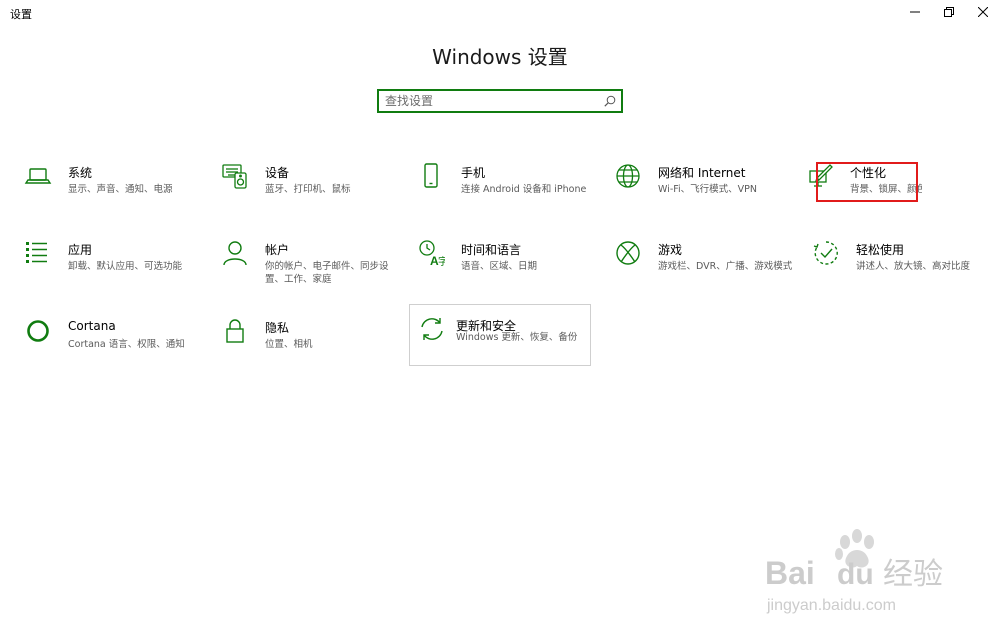 The image size is (1000, 637). What do you see at coordinates (80, 250) in the screenshot?
I see `tile-title: 应用` at bounding box center [80, 250].